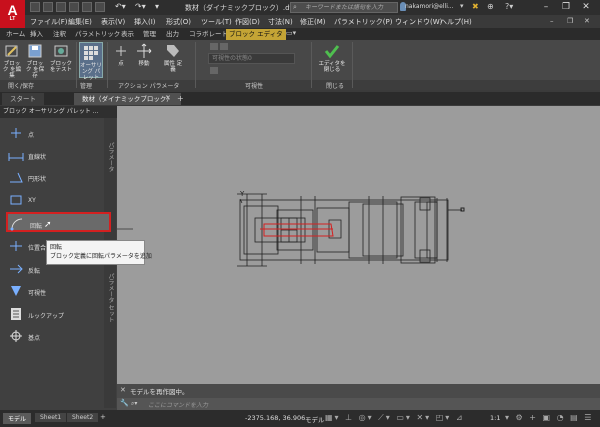  Describe the element at coordinates (462, 6) in the screenshot. I see `user-dropdown-icon: ▾` at that location.